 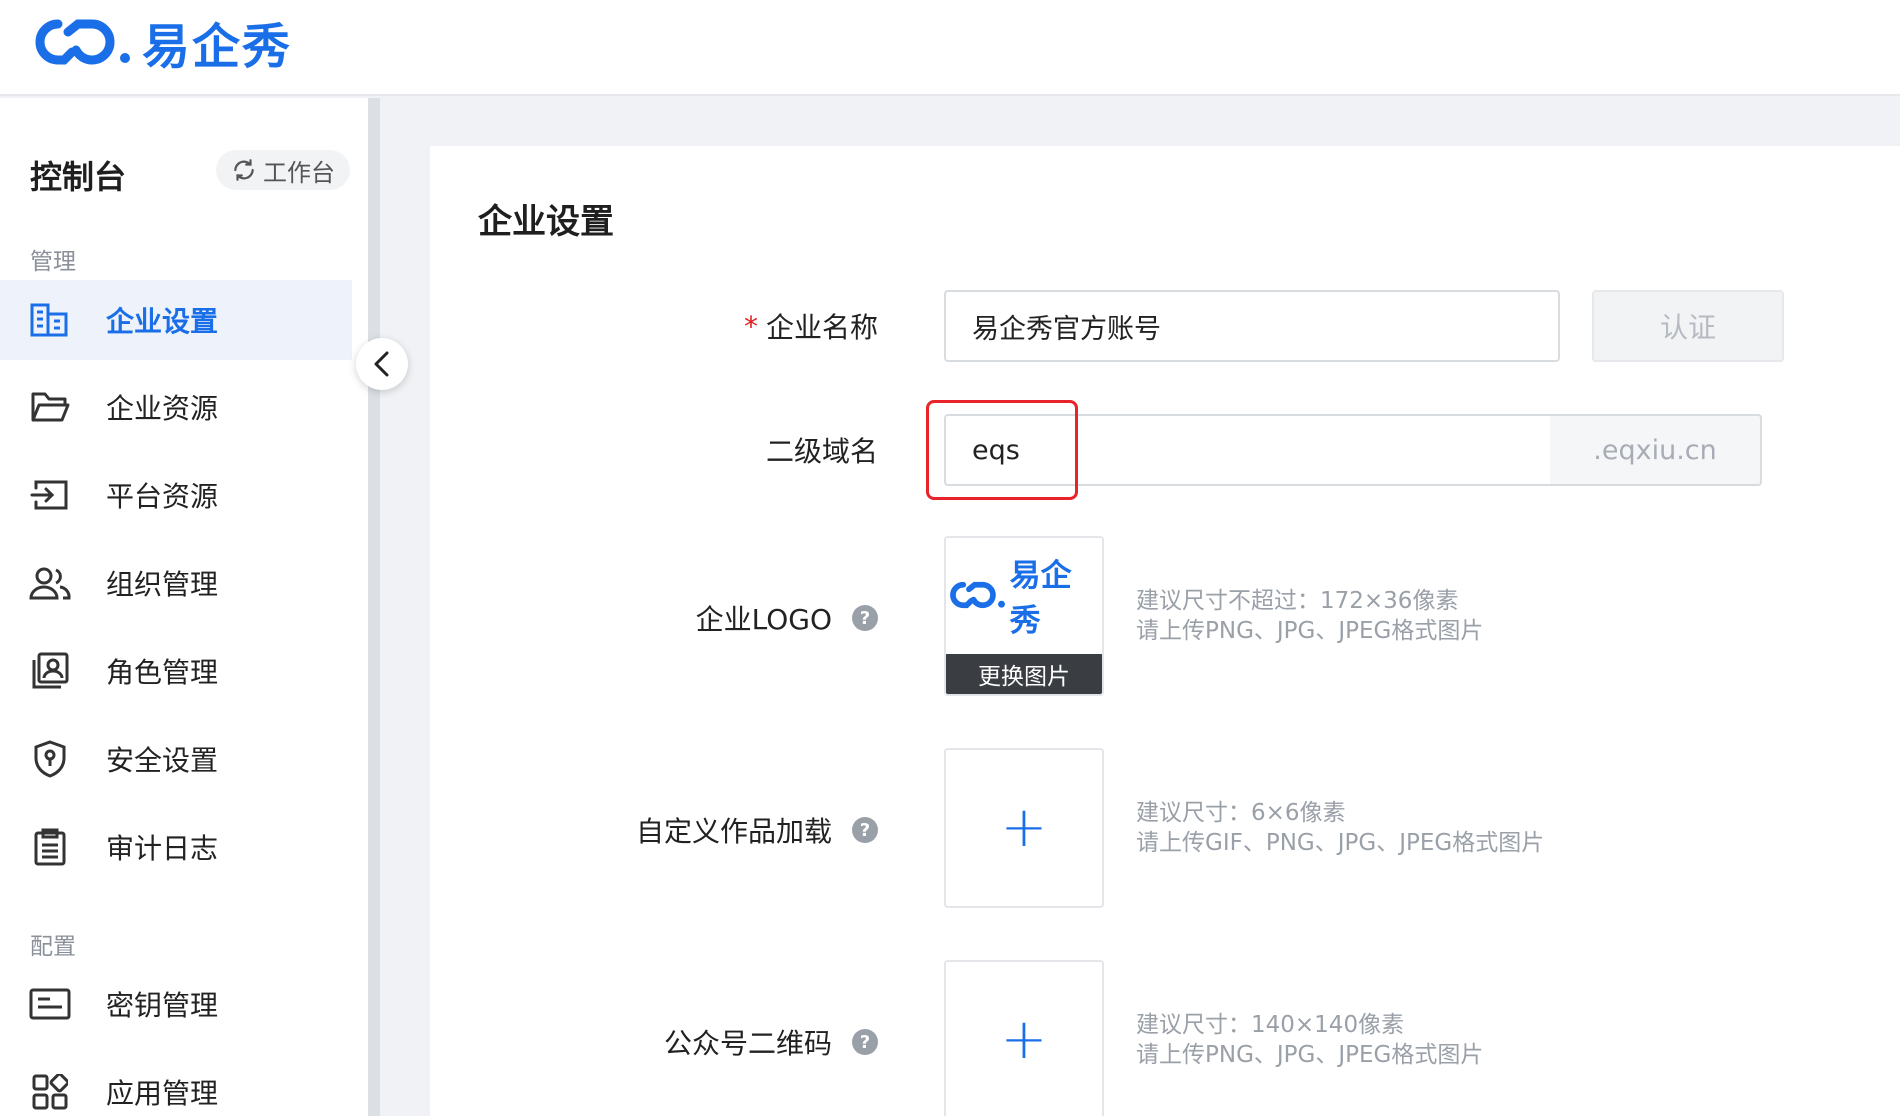 I want to click on sidebar-item-roles: 角色管理, so click(x=176, y=671).